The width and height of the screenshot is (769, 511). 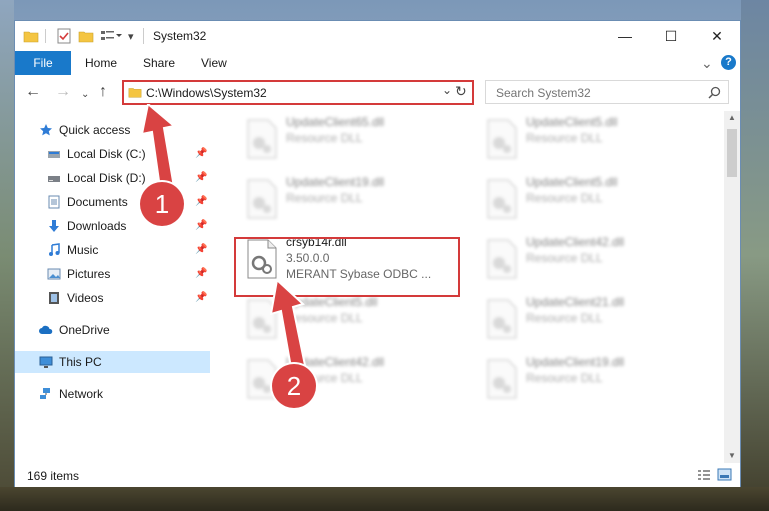 I want to click on desktop-background-left, so click(x=7, y=255).